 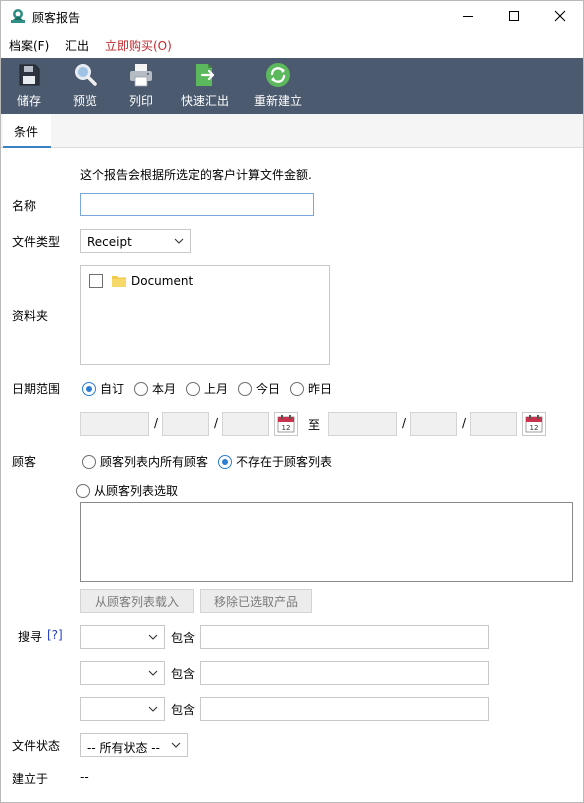 I want to click on date-option-label: 昨日, so click(x=320, y=389).